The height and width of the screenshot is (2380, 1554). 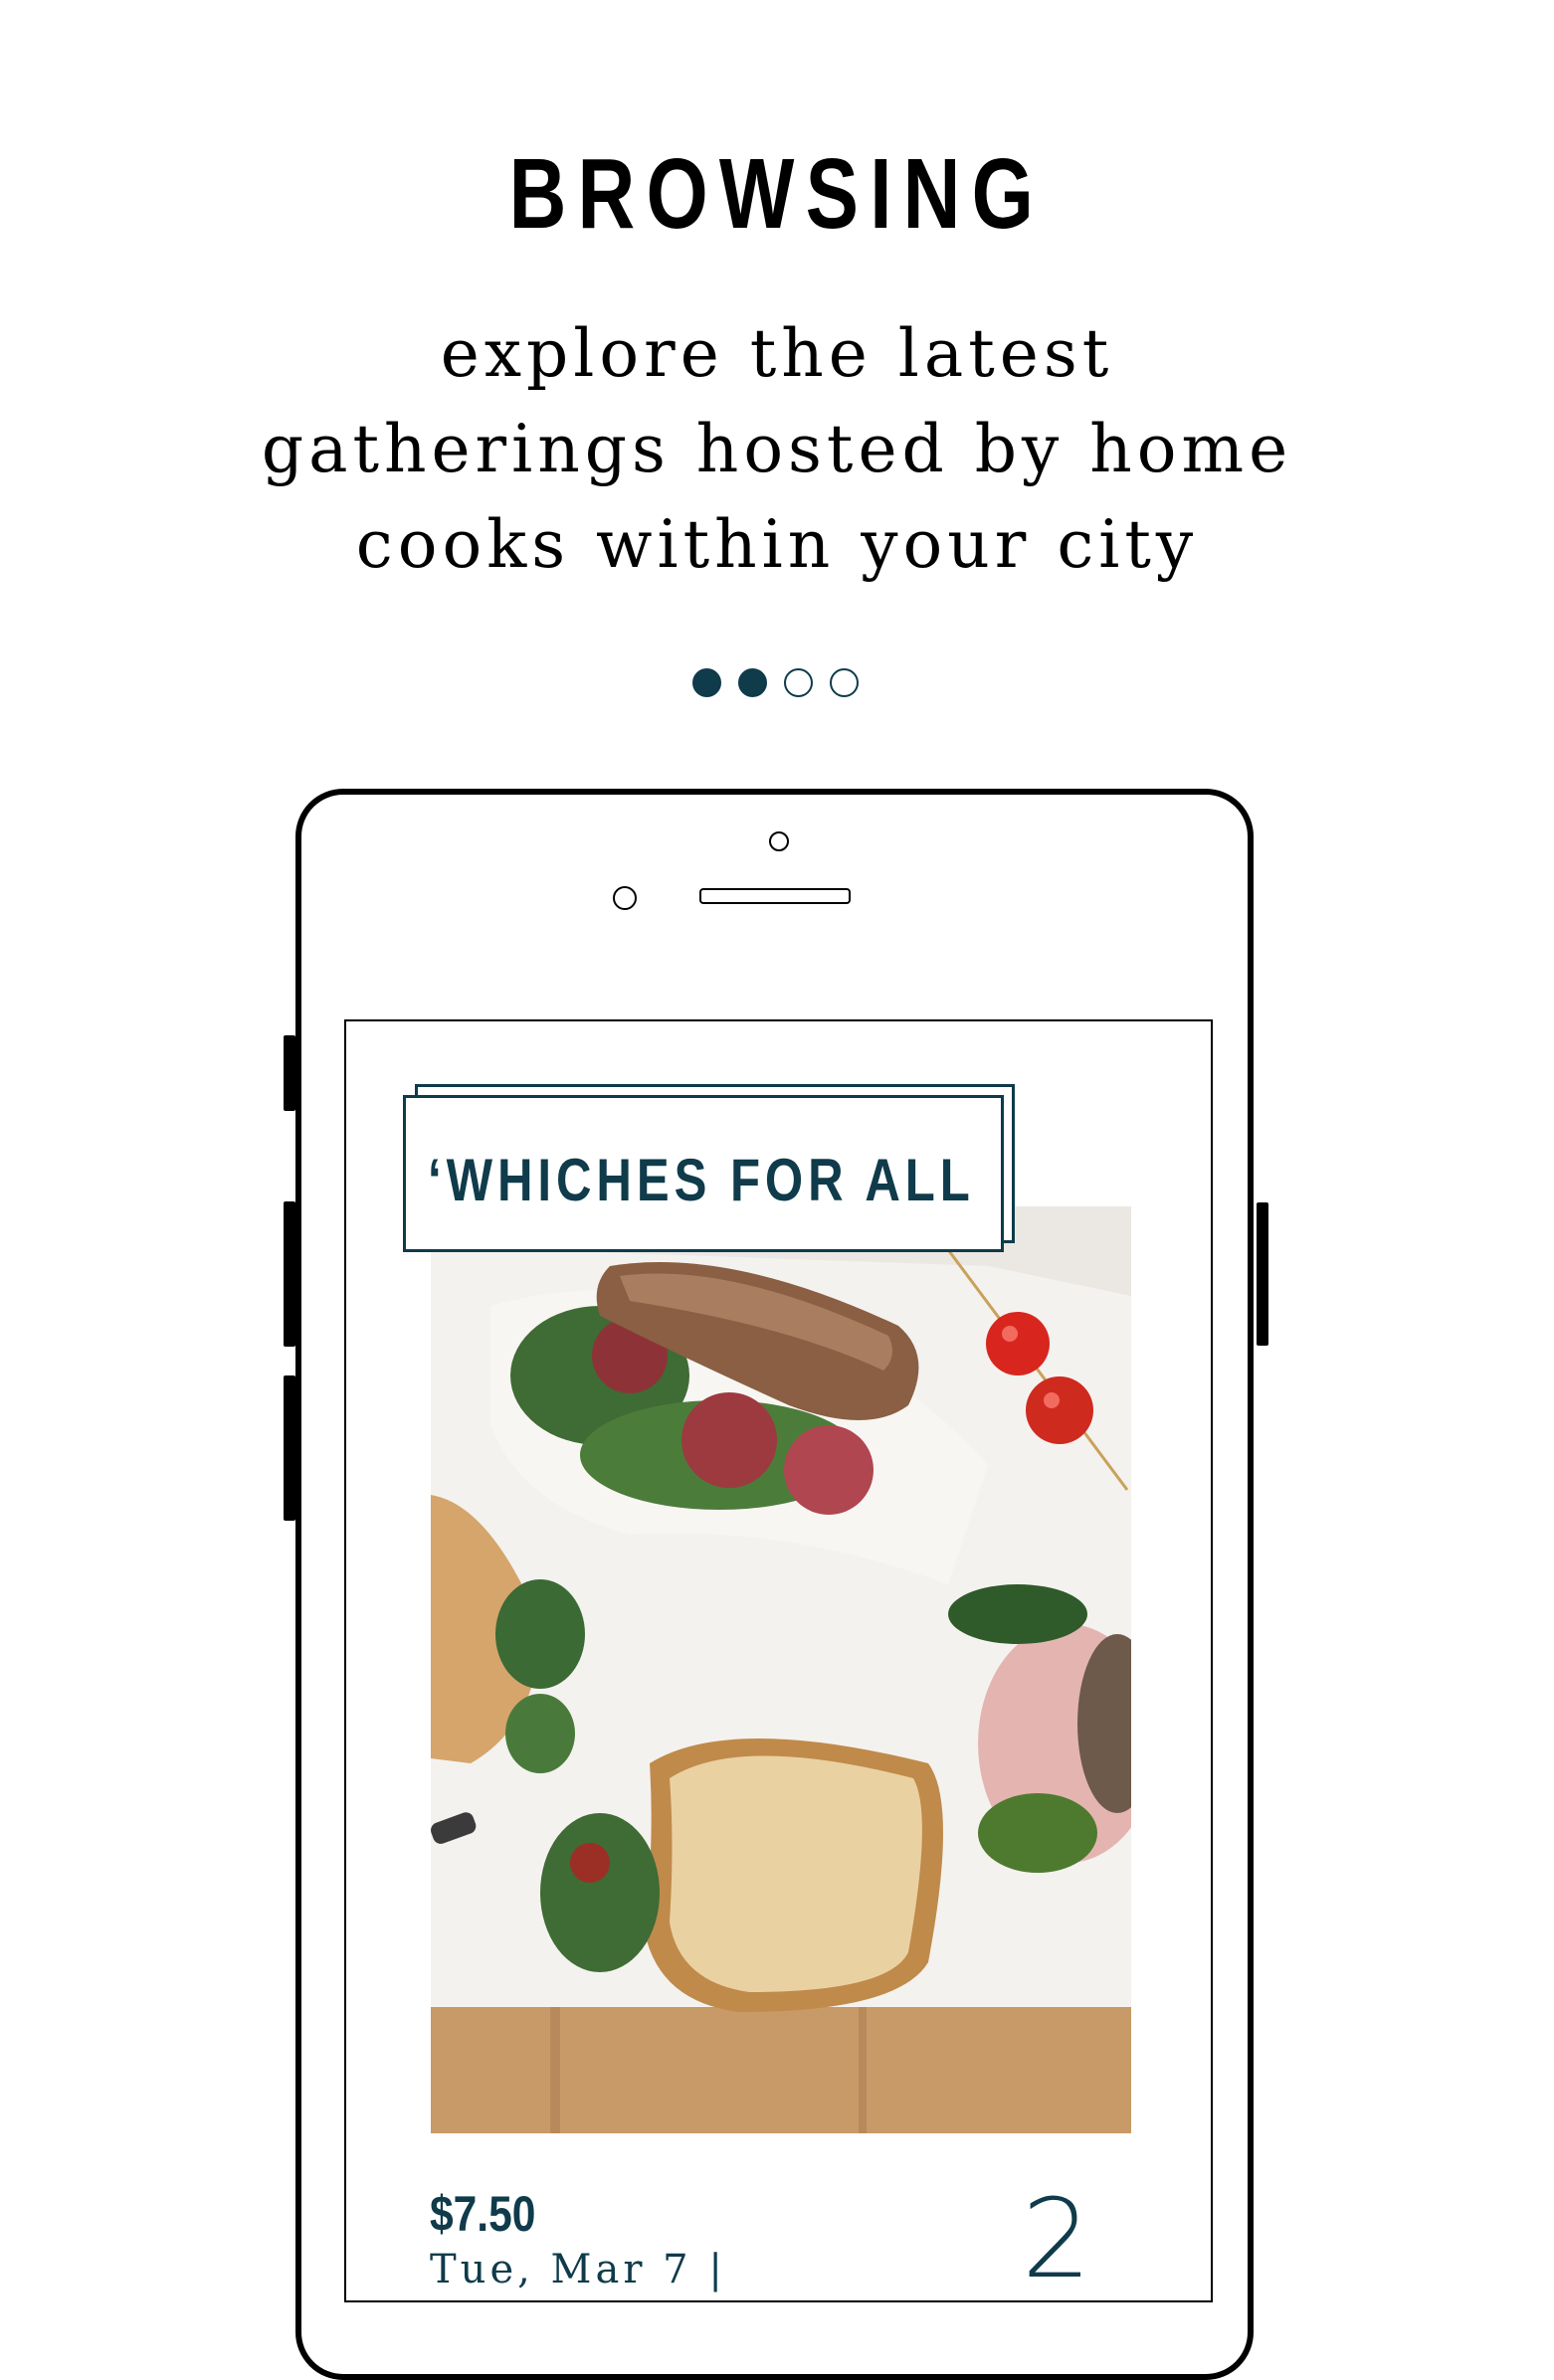 What do you see at coordinates (1262, 1274) in the screenshot?
I see `phone-power-button` at bounding box center [1262, 1274].